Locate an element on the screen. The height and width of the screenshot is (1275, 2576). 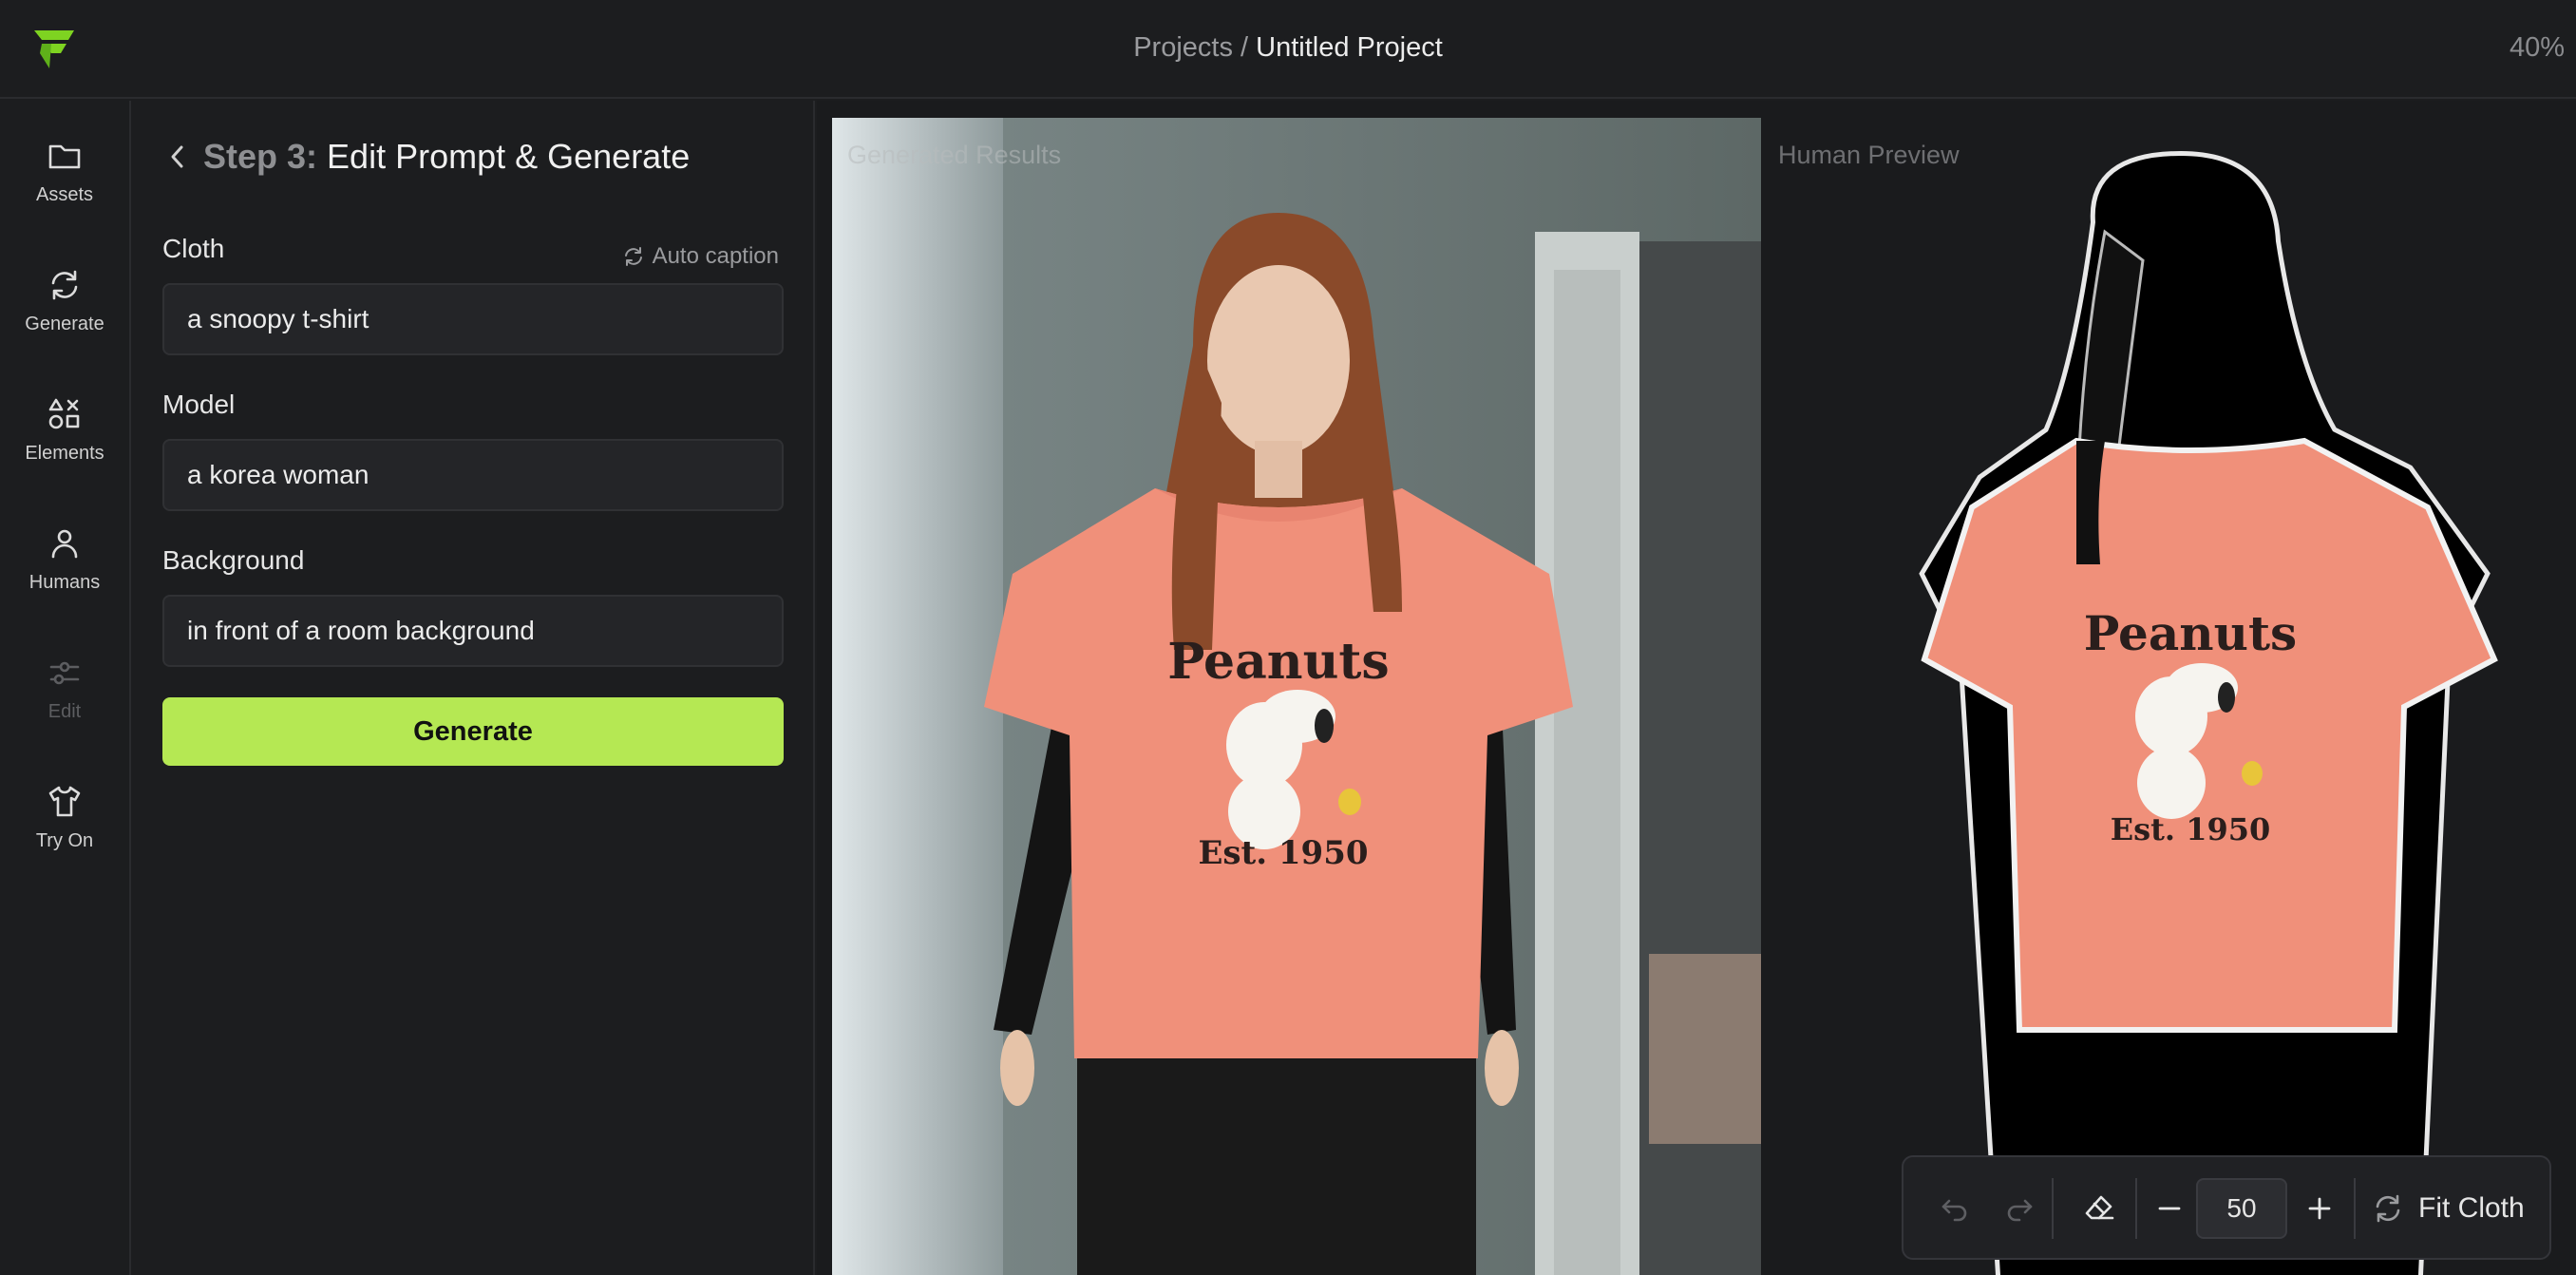
auto-caption-button: Auto caption is located at coordinates (700, 256).